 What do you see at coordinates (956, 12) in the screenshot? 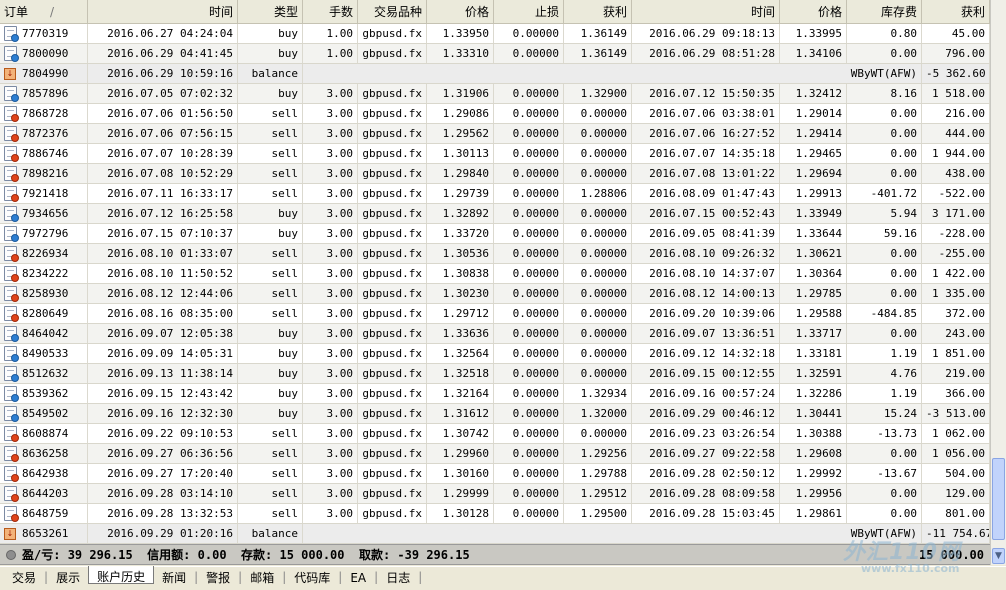
I see `column-header-profit: 获利` at bounding box center [956, 12].